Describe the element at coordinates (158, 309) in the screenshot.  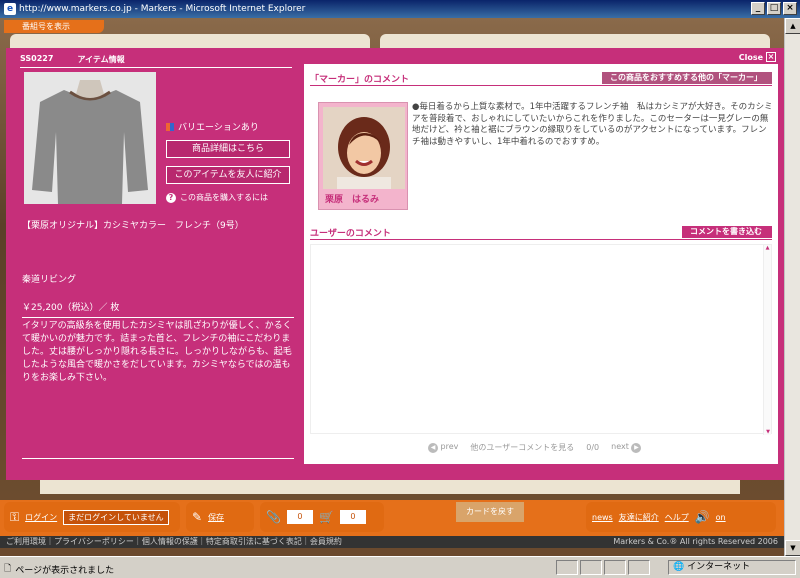
I see `product-price: ￥25,200（税込）／ 枚` at that location.